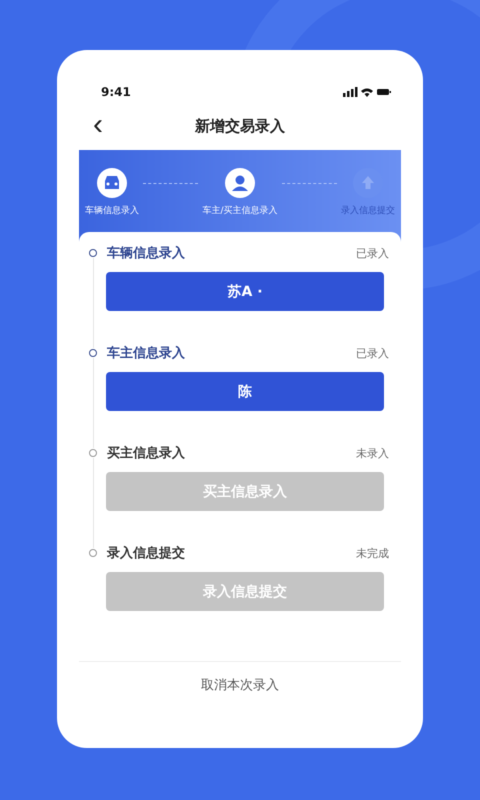  I want to click on entry-button: 陈, so click(245, 391).